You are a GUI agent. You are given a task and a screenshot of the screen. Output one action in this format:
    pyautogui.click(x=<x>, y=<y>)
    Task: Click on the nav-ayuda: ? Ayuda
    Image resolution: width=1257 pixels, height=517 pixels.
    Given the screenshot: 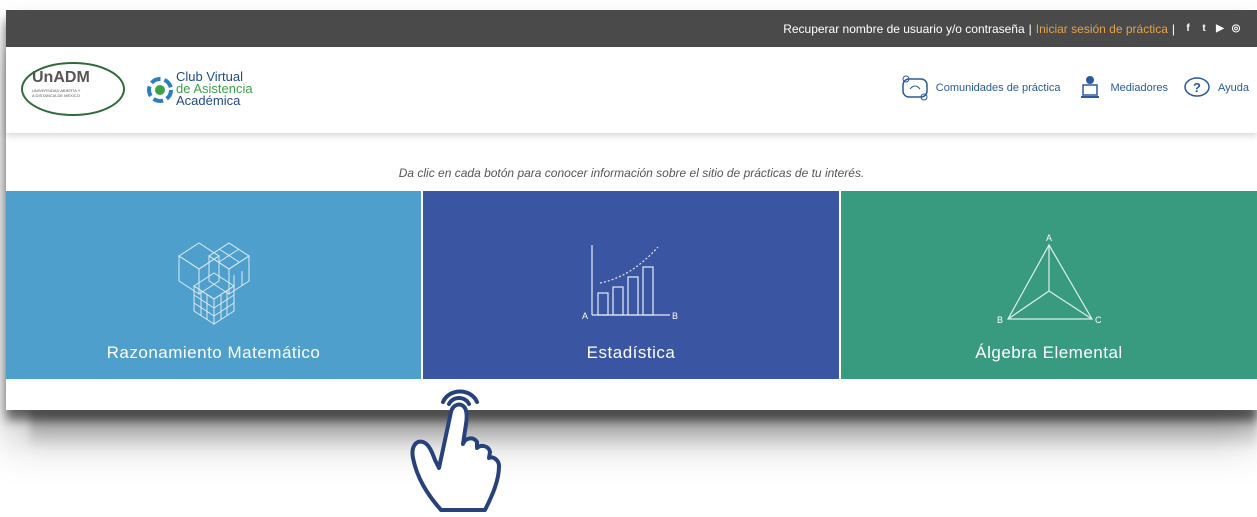 What is the action you would take?
    pyautogui.click(x=1215, y=88)
    